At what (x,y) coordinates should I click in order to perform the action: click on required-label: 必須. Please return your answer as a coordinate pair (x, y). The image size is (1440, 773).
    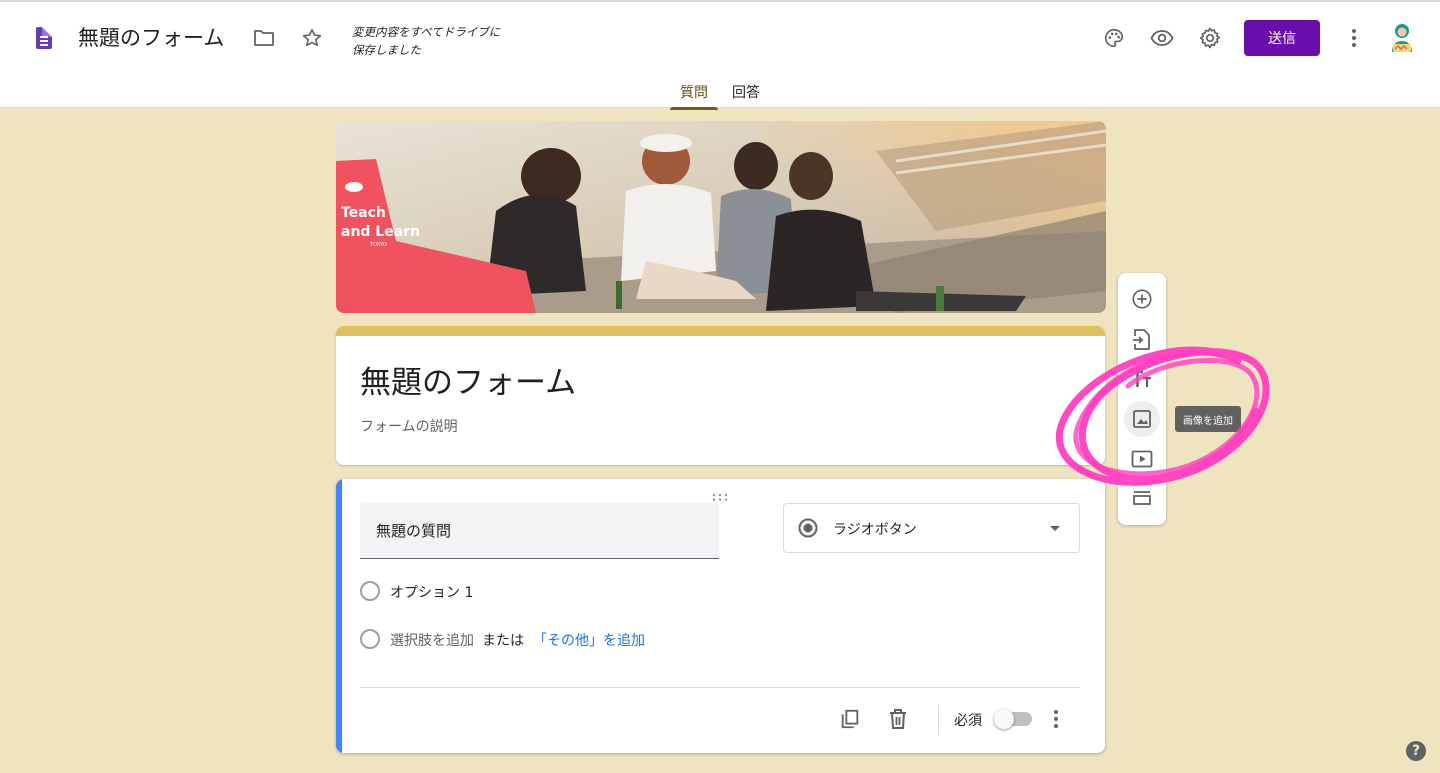
    Looking at the image, I should click on (968, 721).